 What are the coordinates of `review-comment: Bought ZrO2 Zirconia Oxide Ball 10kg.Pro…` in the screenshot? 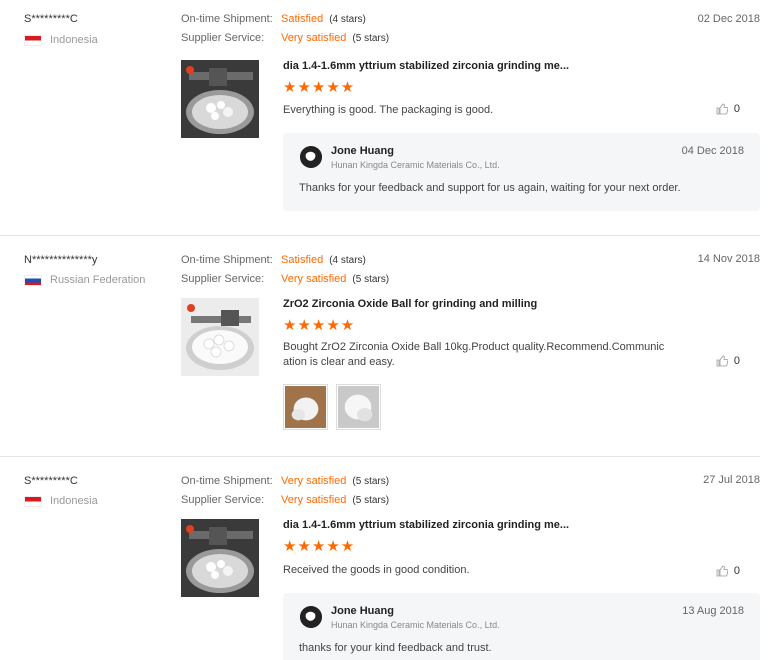 It's located at (478, 355).